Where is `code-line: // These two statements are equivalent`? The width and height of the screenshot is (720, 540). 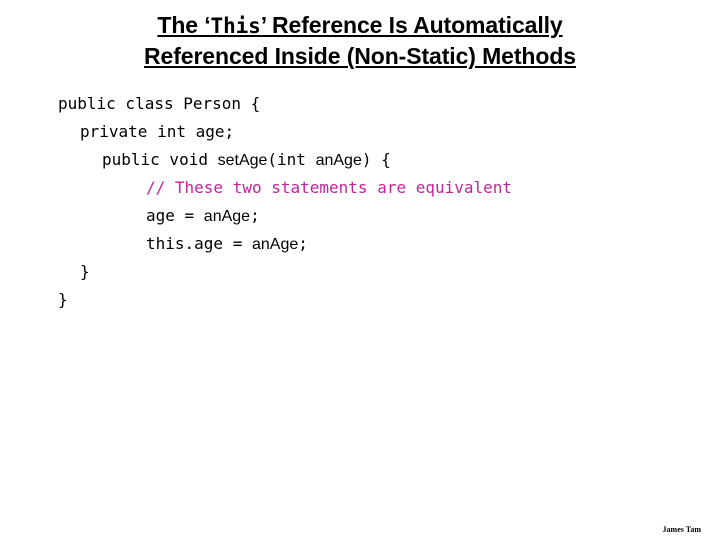
code-line: // These two statements are equivalent is located at coordinates (368, 188).